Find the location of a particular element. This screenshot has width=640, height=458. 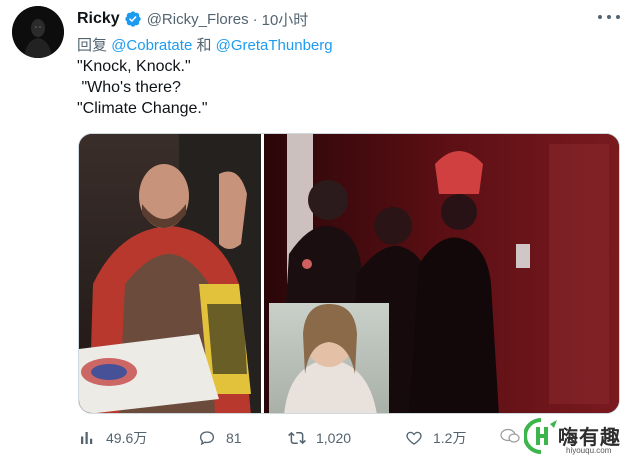

reply-and: 和 is located at coordinates (204, 45).